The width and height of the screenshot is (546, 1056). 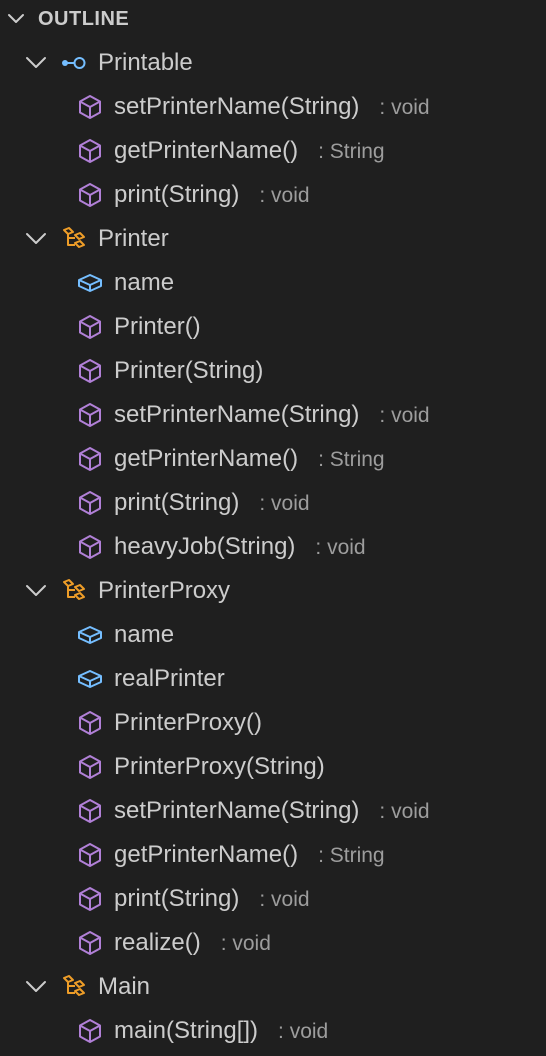 I want to click on symbol-name: PrinterProxy(String), so click(x=219, y=766).